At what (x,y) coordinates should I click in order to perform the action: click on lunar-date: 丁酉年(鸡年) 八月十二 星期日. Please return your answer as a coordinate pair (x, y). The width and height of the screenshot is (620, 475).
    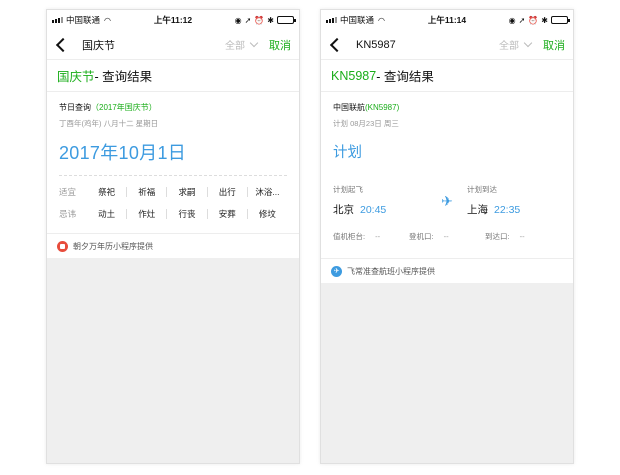
    Looking at the image, I should click on (109, 123).